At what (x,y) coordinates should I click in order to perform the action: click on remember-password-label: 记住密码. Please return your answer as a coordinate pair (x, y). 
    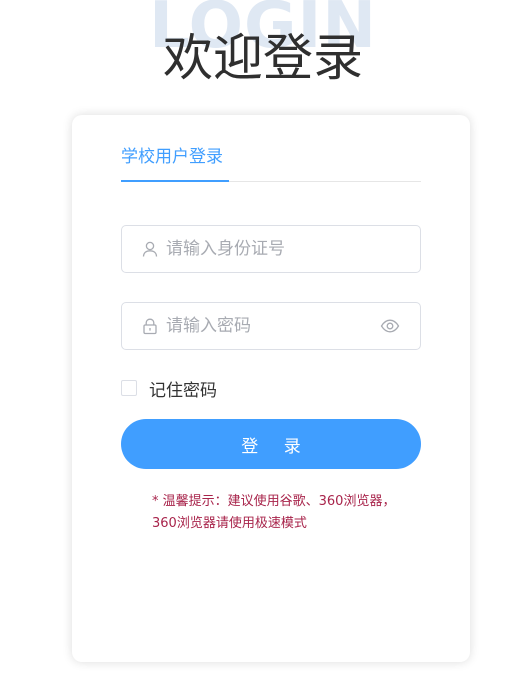
    Looking at the image, I should click on (183, 390).